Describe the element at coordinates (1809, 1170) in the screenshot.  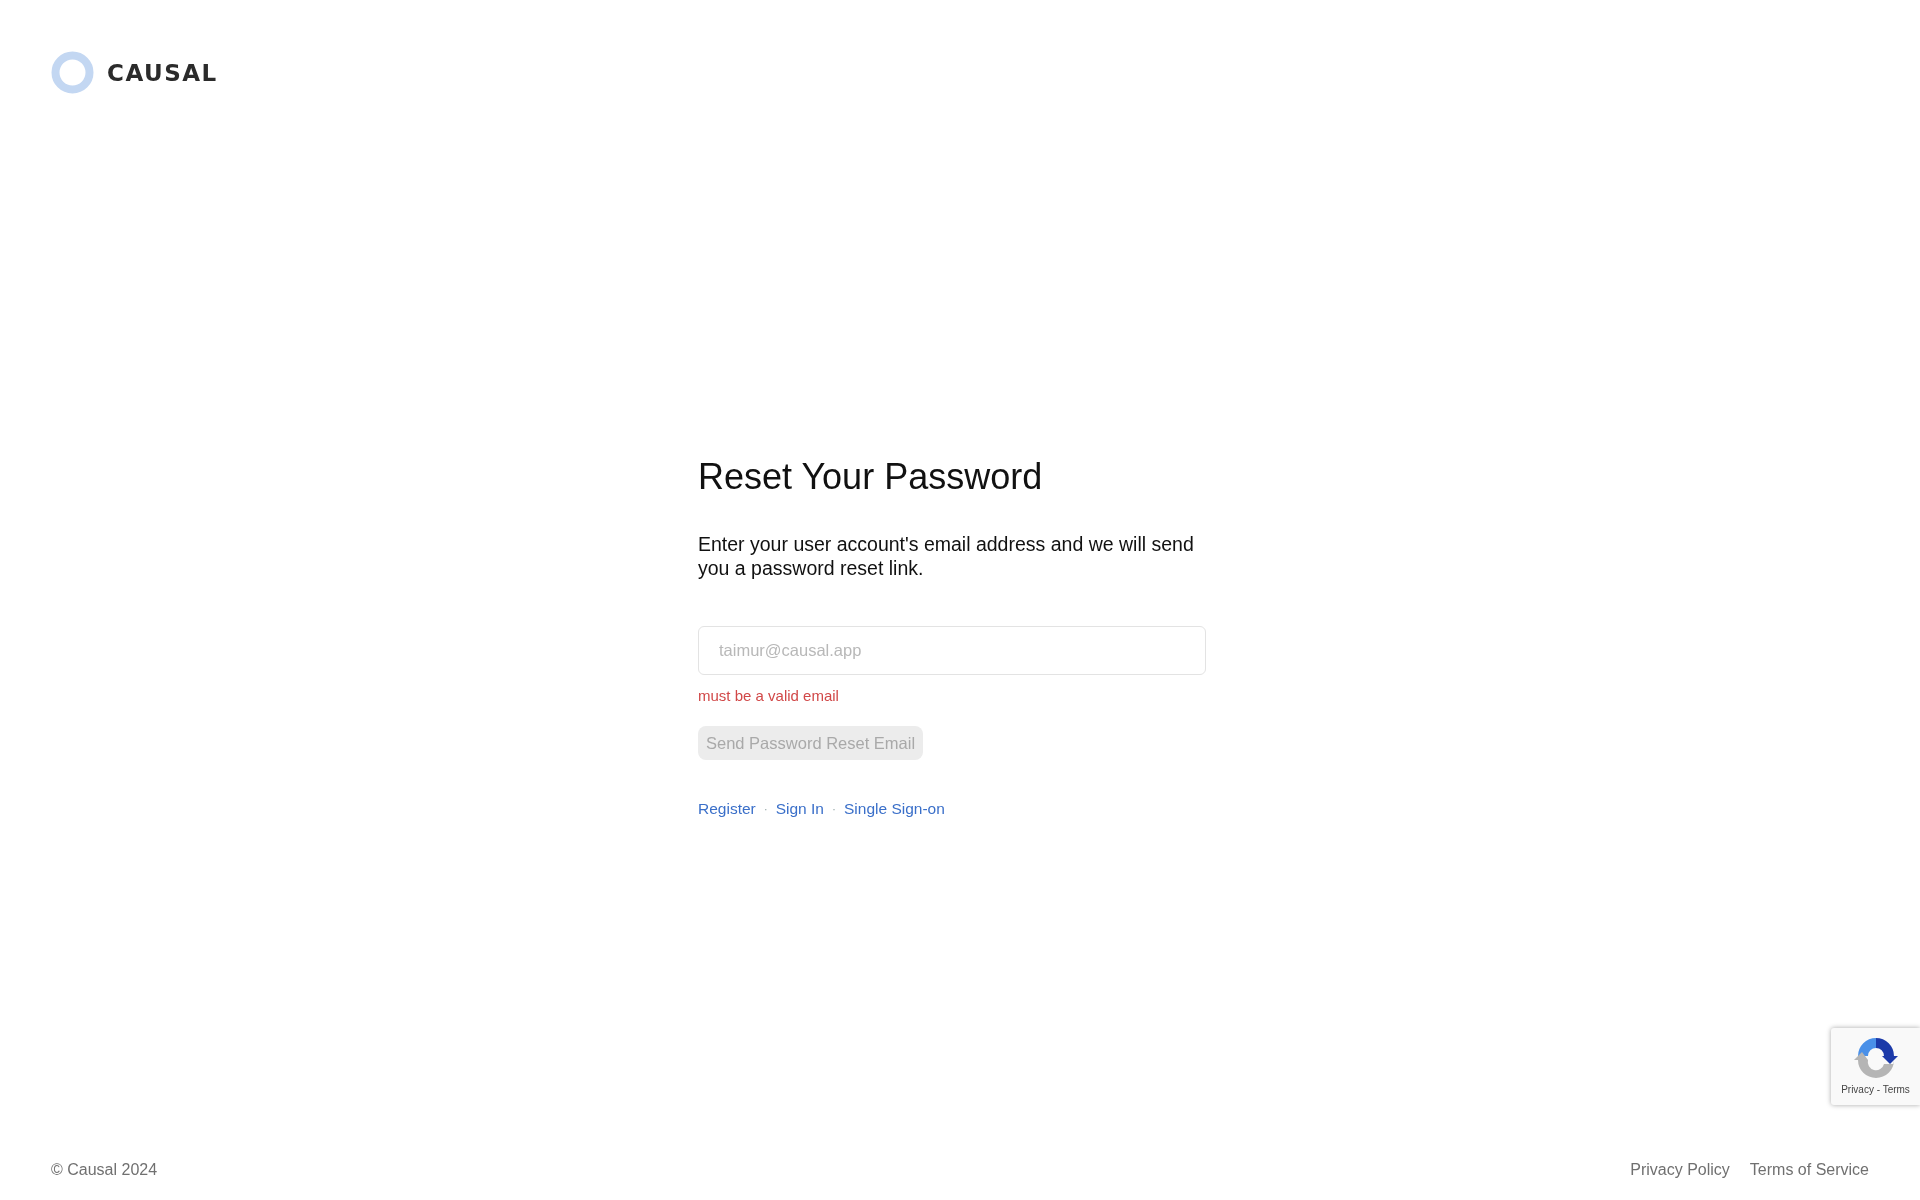
I see `footer-link: Terms of Service` at that location.